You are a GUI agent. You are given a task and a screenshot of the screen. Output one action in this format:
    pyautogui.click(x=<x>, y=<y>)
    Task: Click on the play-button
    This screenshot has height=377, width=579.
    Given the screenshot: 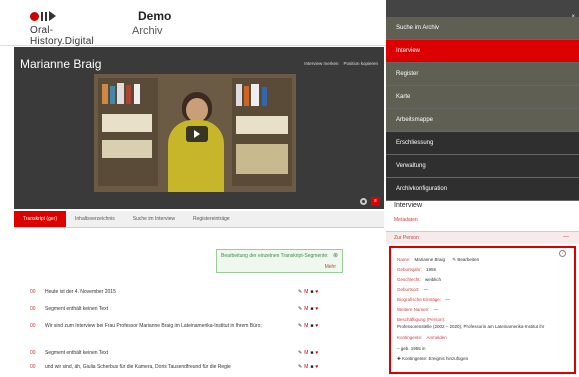 What is the action you would take?
    pyautogui.click(x=197, y=134)
    